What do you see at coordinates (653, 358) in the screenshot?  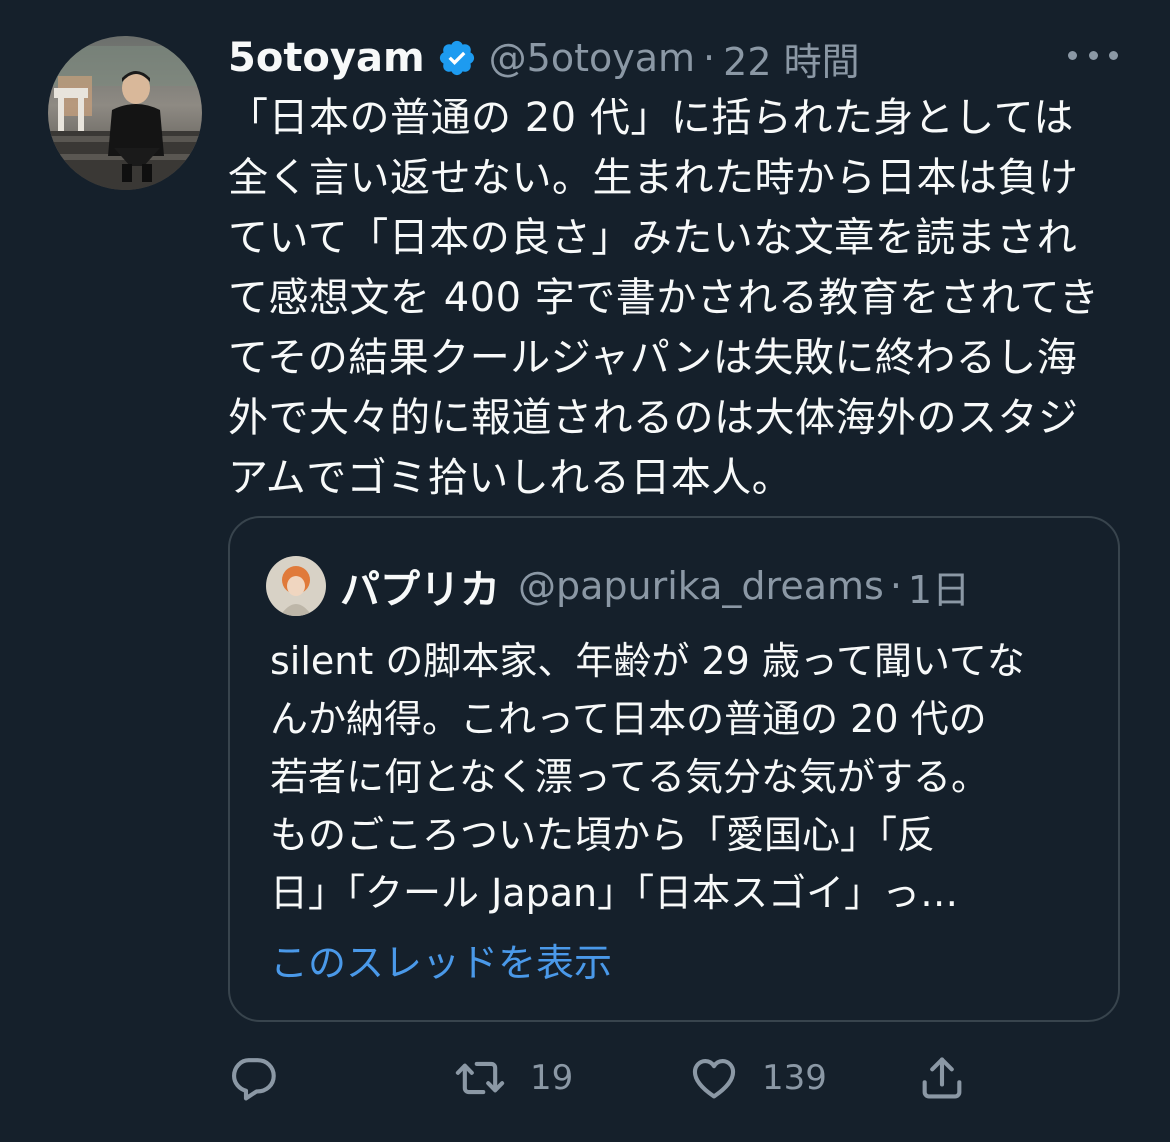 I see `tweet-body-line: てその結果クールジャパンは失敗に終わるし海` at bounding box center [653, 358].